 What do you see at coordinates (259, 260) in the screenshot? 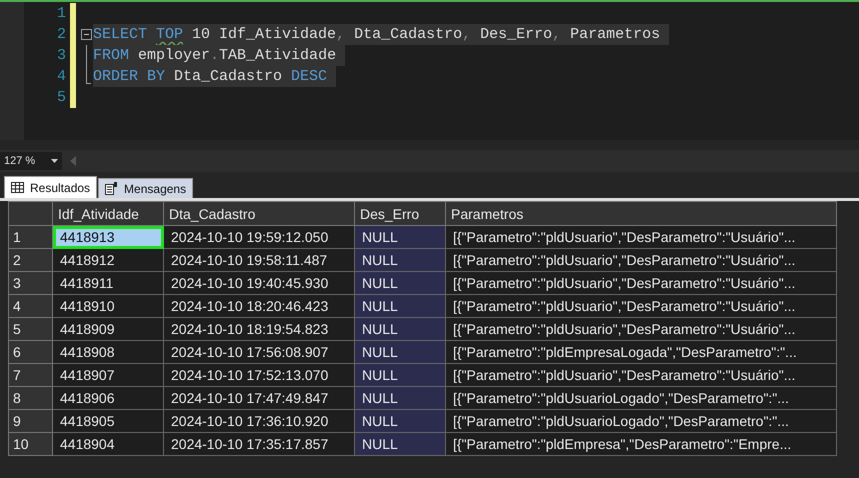
I see `table-cell: 2024-10-10 19:58:11.487` at bounding box center [259, 260].